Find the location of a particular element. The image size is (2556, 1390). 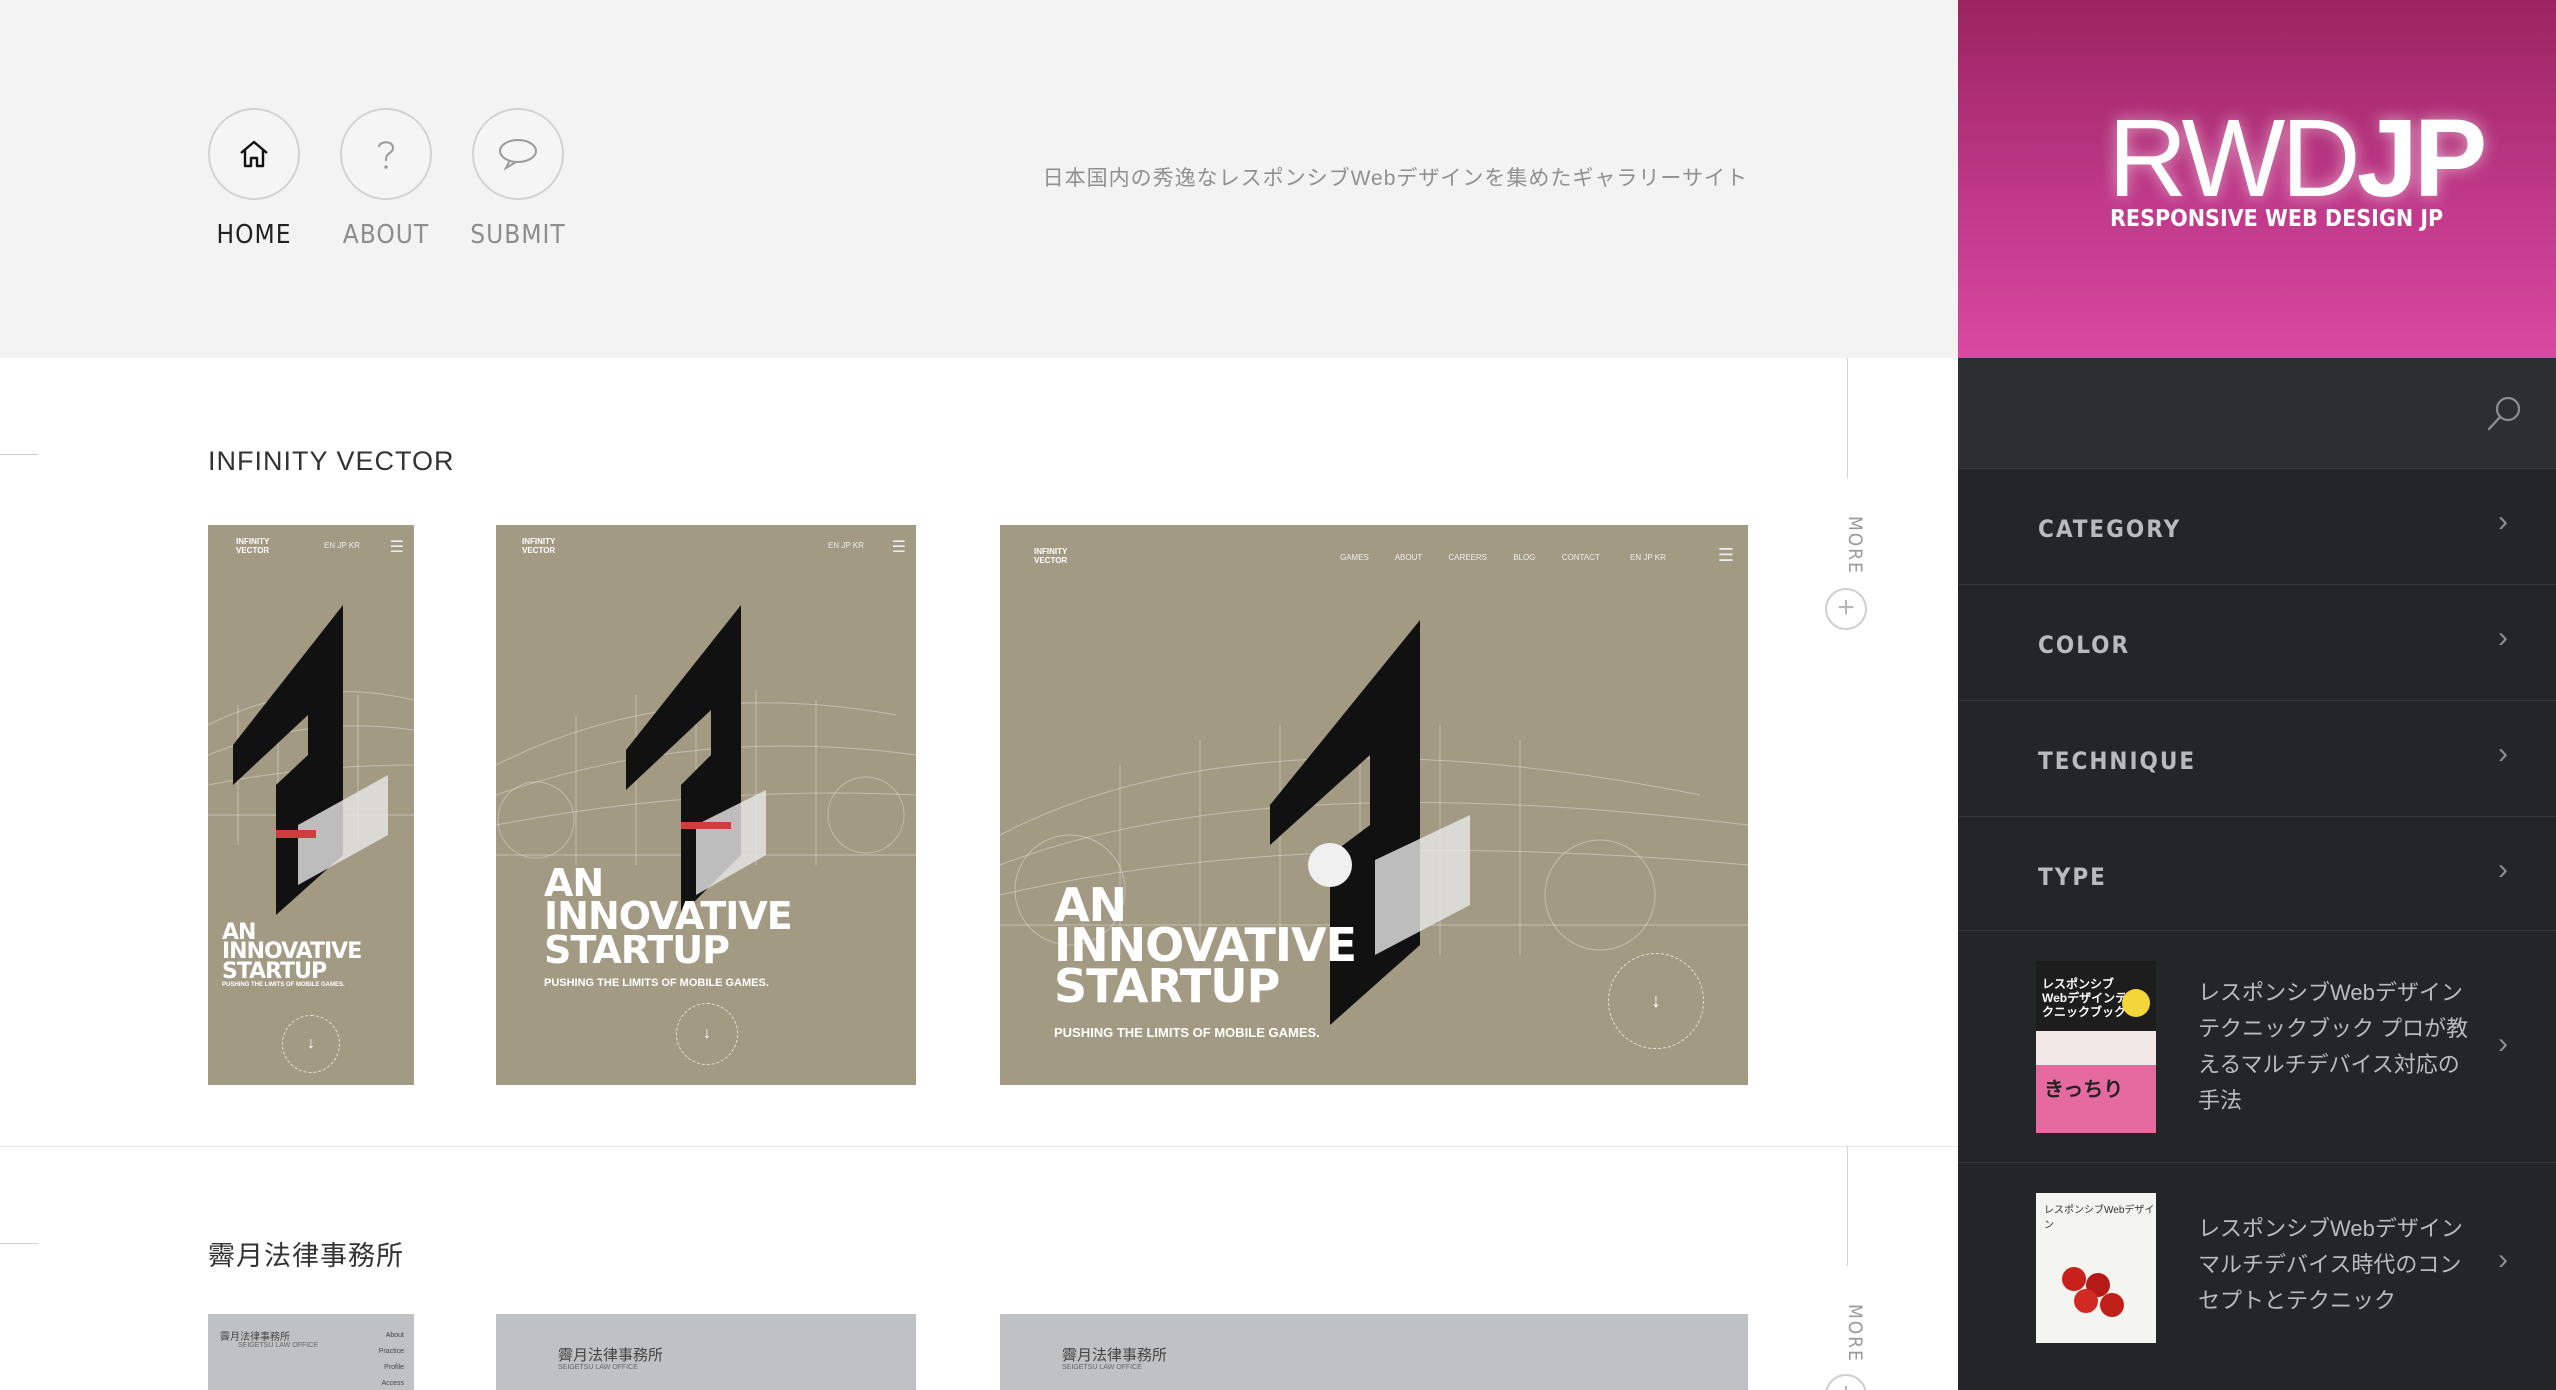

book-title: レスポンシブWebデザイン マルチデバイス時代のコンセプトとテクニック is located at coordinates (2338, 1265).